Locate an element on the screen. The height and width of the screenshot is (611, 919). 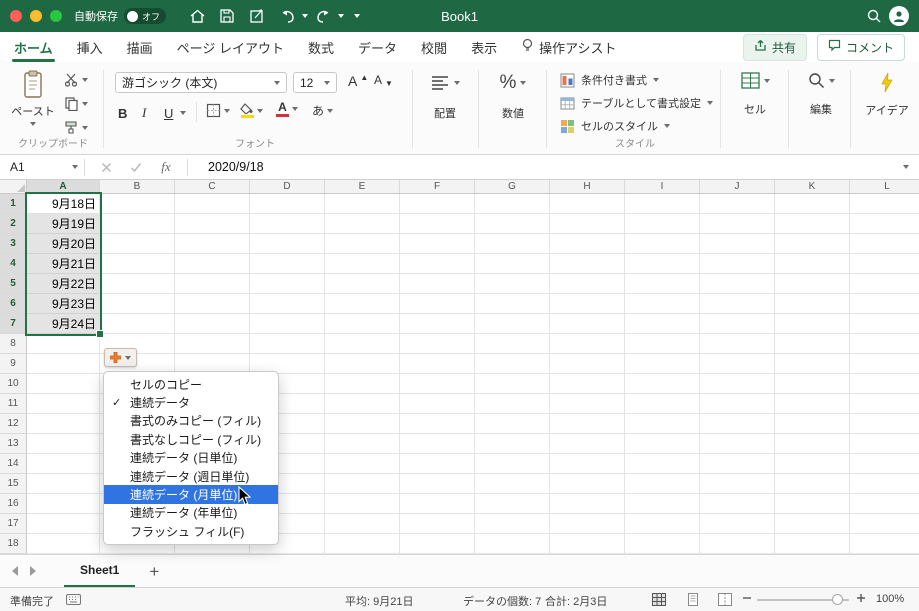
underline-button: U is located at coordinates (168, 113).